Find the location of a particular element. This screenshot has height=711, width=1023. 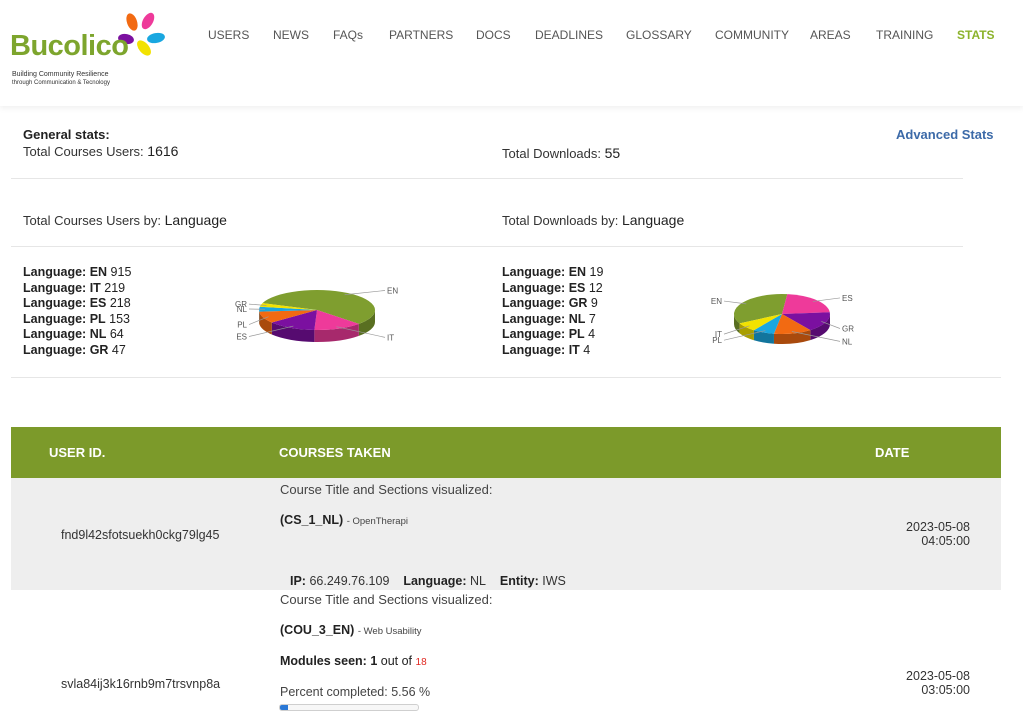

progress-bar is located at coordinates (349, 707).